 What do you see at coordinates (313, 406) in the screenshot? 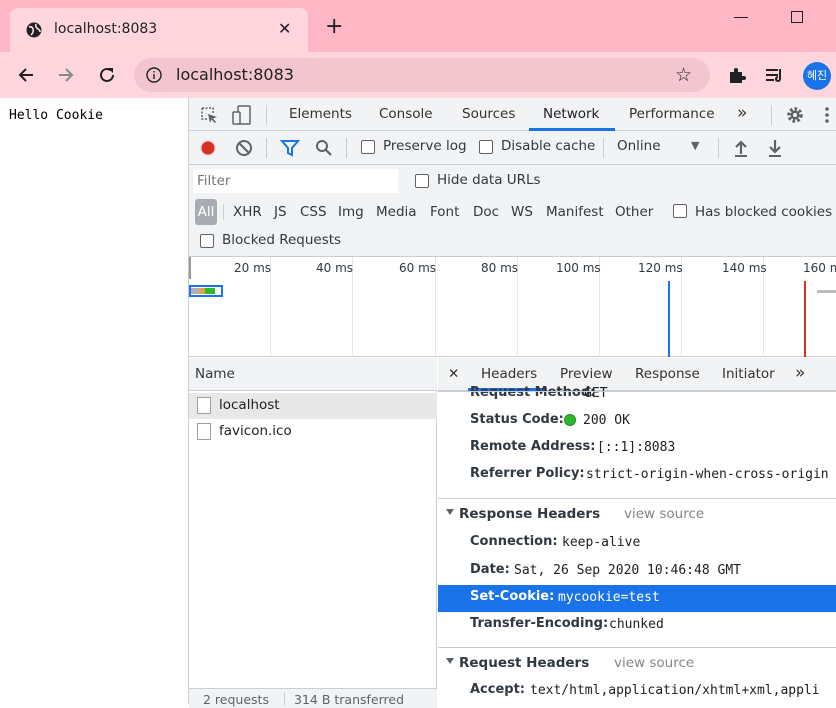
I see `request-row-localhost: localhost` at bounding box center [313, 406].